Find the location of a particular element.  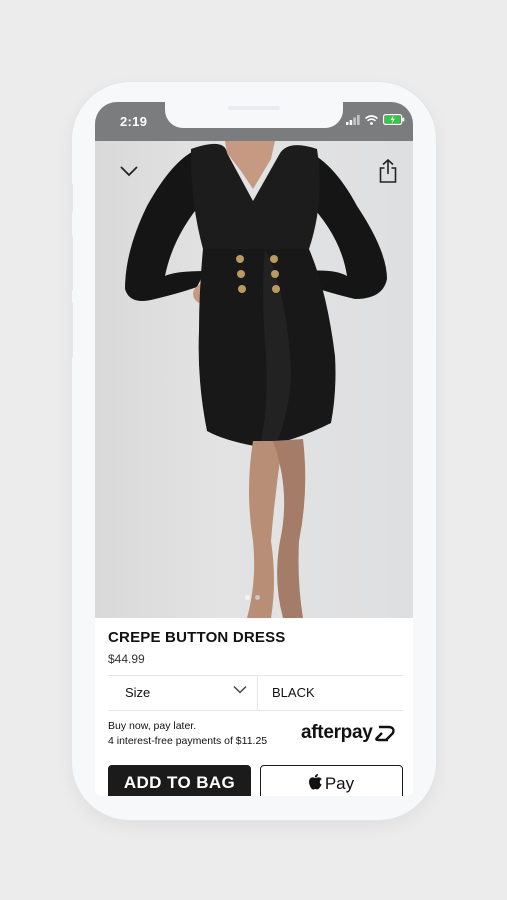

selector-divider is located at coordinates (257, 693).